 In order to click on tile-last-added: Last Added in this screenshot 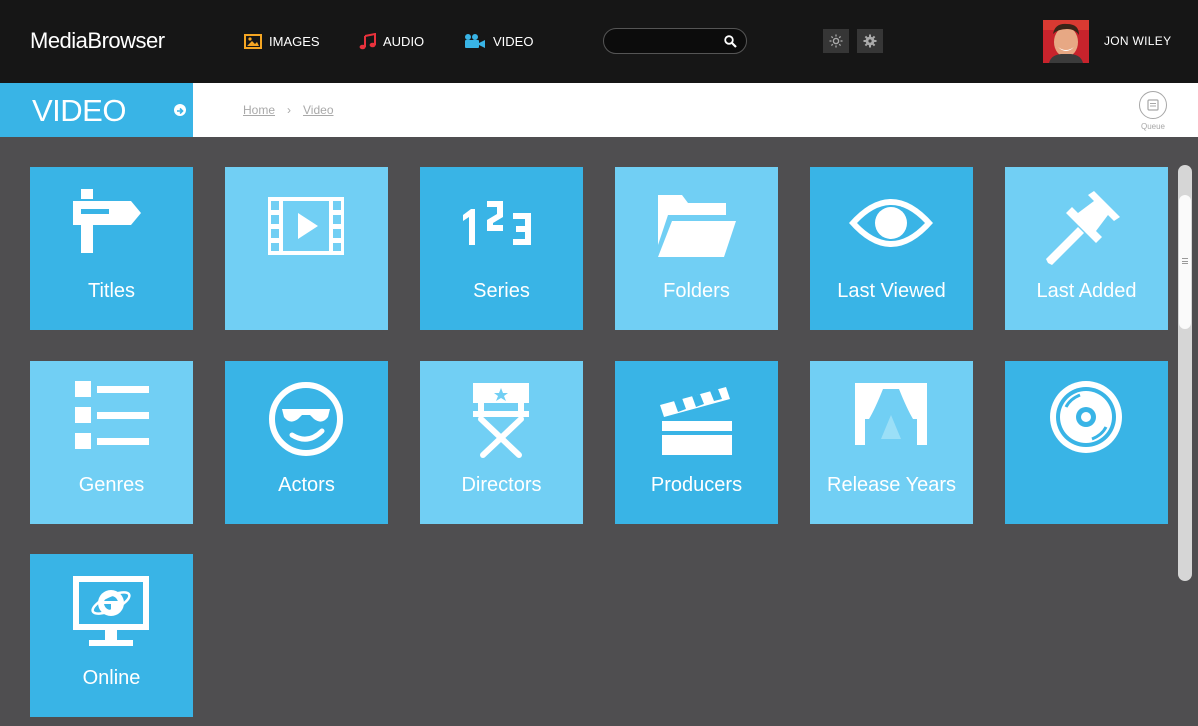, I will do `click(1086, 248)`.